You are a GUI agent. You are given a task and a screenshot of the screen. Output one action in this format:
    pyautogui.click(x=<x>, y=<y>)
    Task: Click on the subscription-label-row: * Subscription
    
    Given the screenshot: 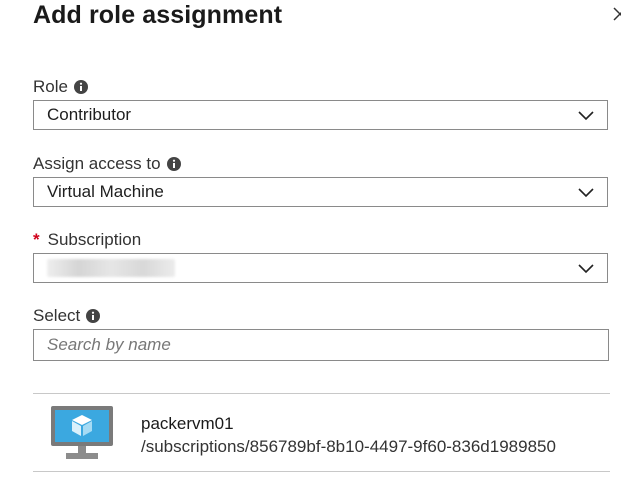 What is the action you would take?
    pyautogui.click(x=87, y=240)
    